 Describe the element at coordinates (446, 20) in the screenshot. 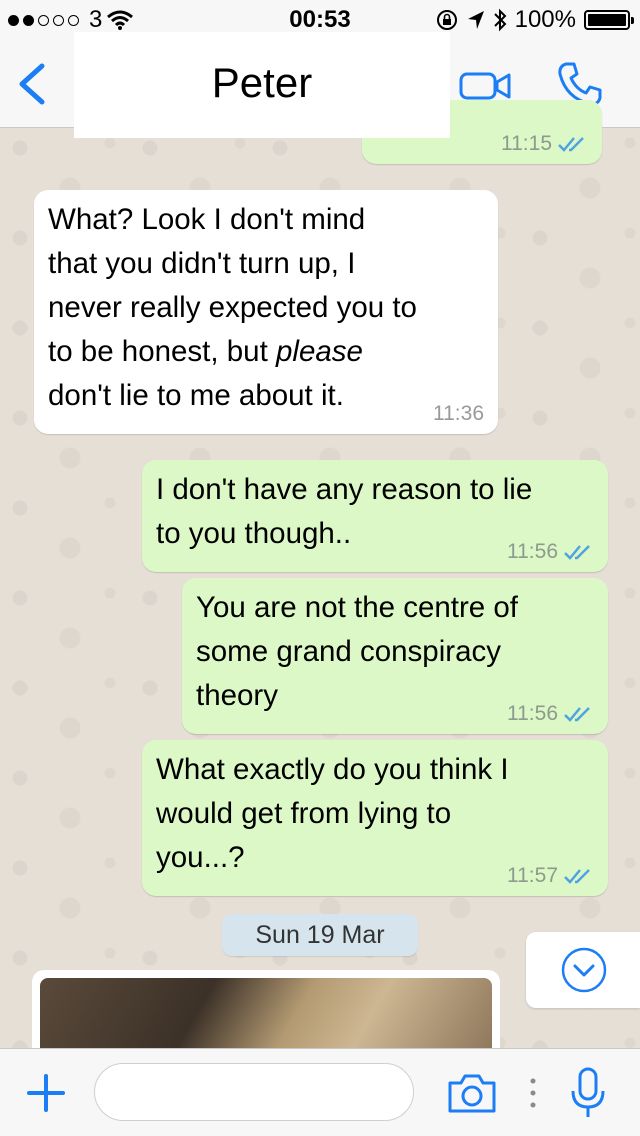

I see `rotation-lock-icon` at that location.